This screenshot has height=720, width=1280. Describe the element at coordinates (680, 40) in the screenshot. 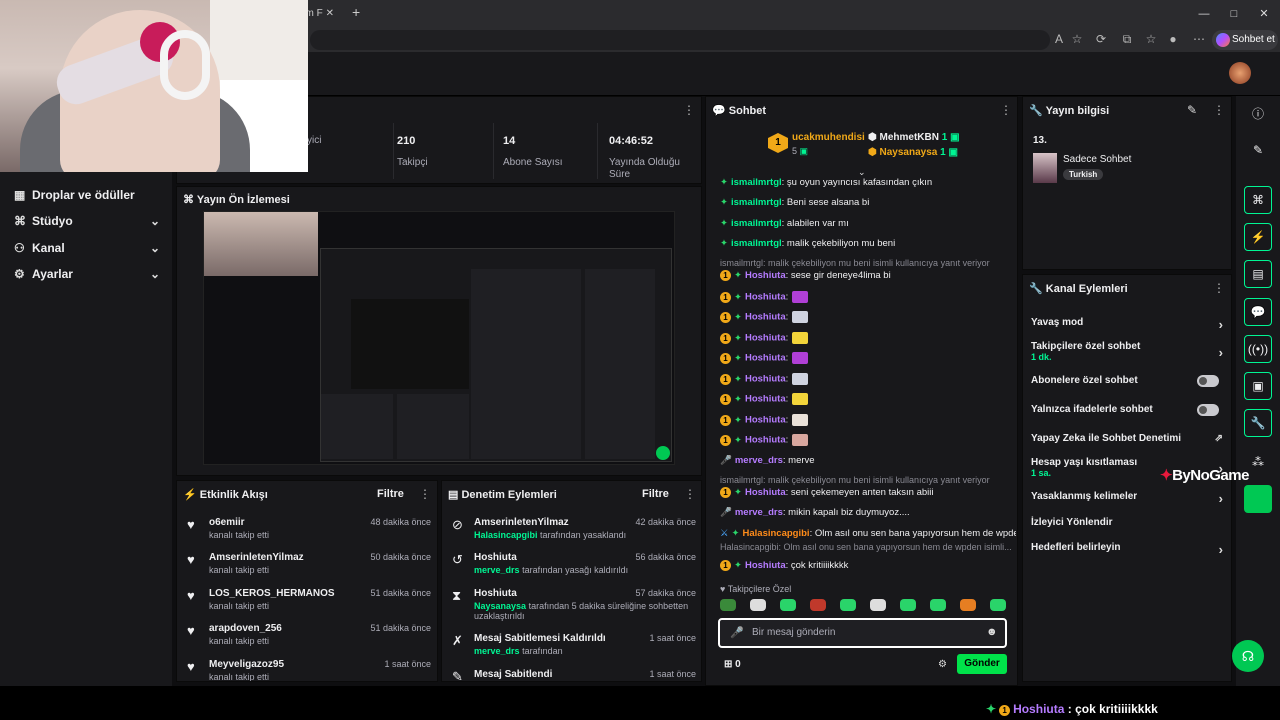

I see `url-input` at that location.